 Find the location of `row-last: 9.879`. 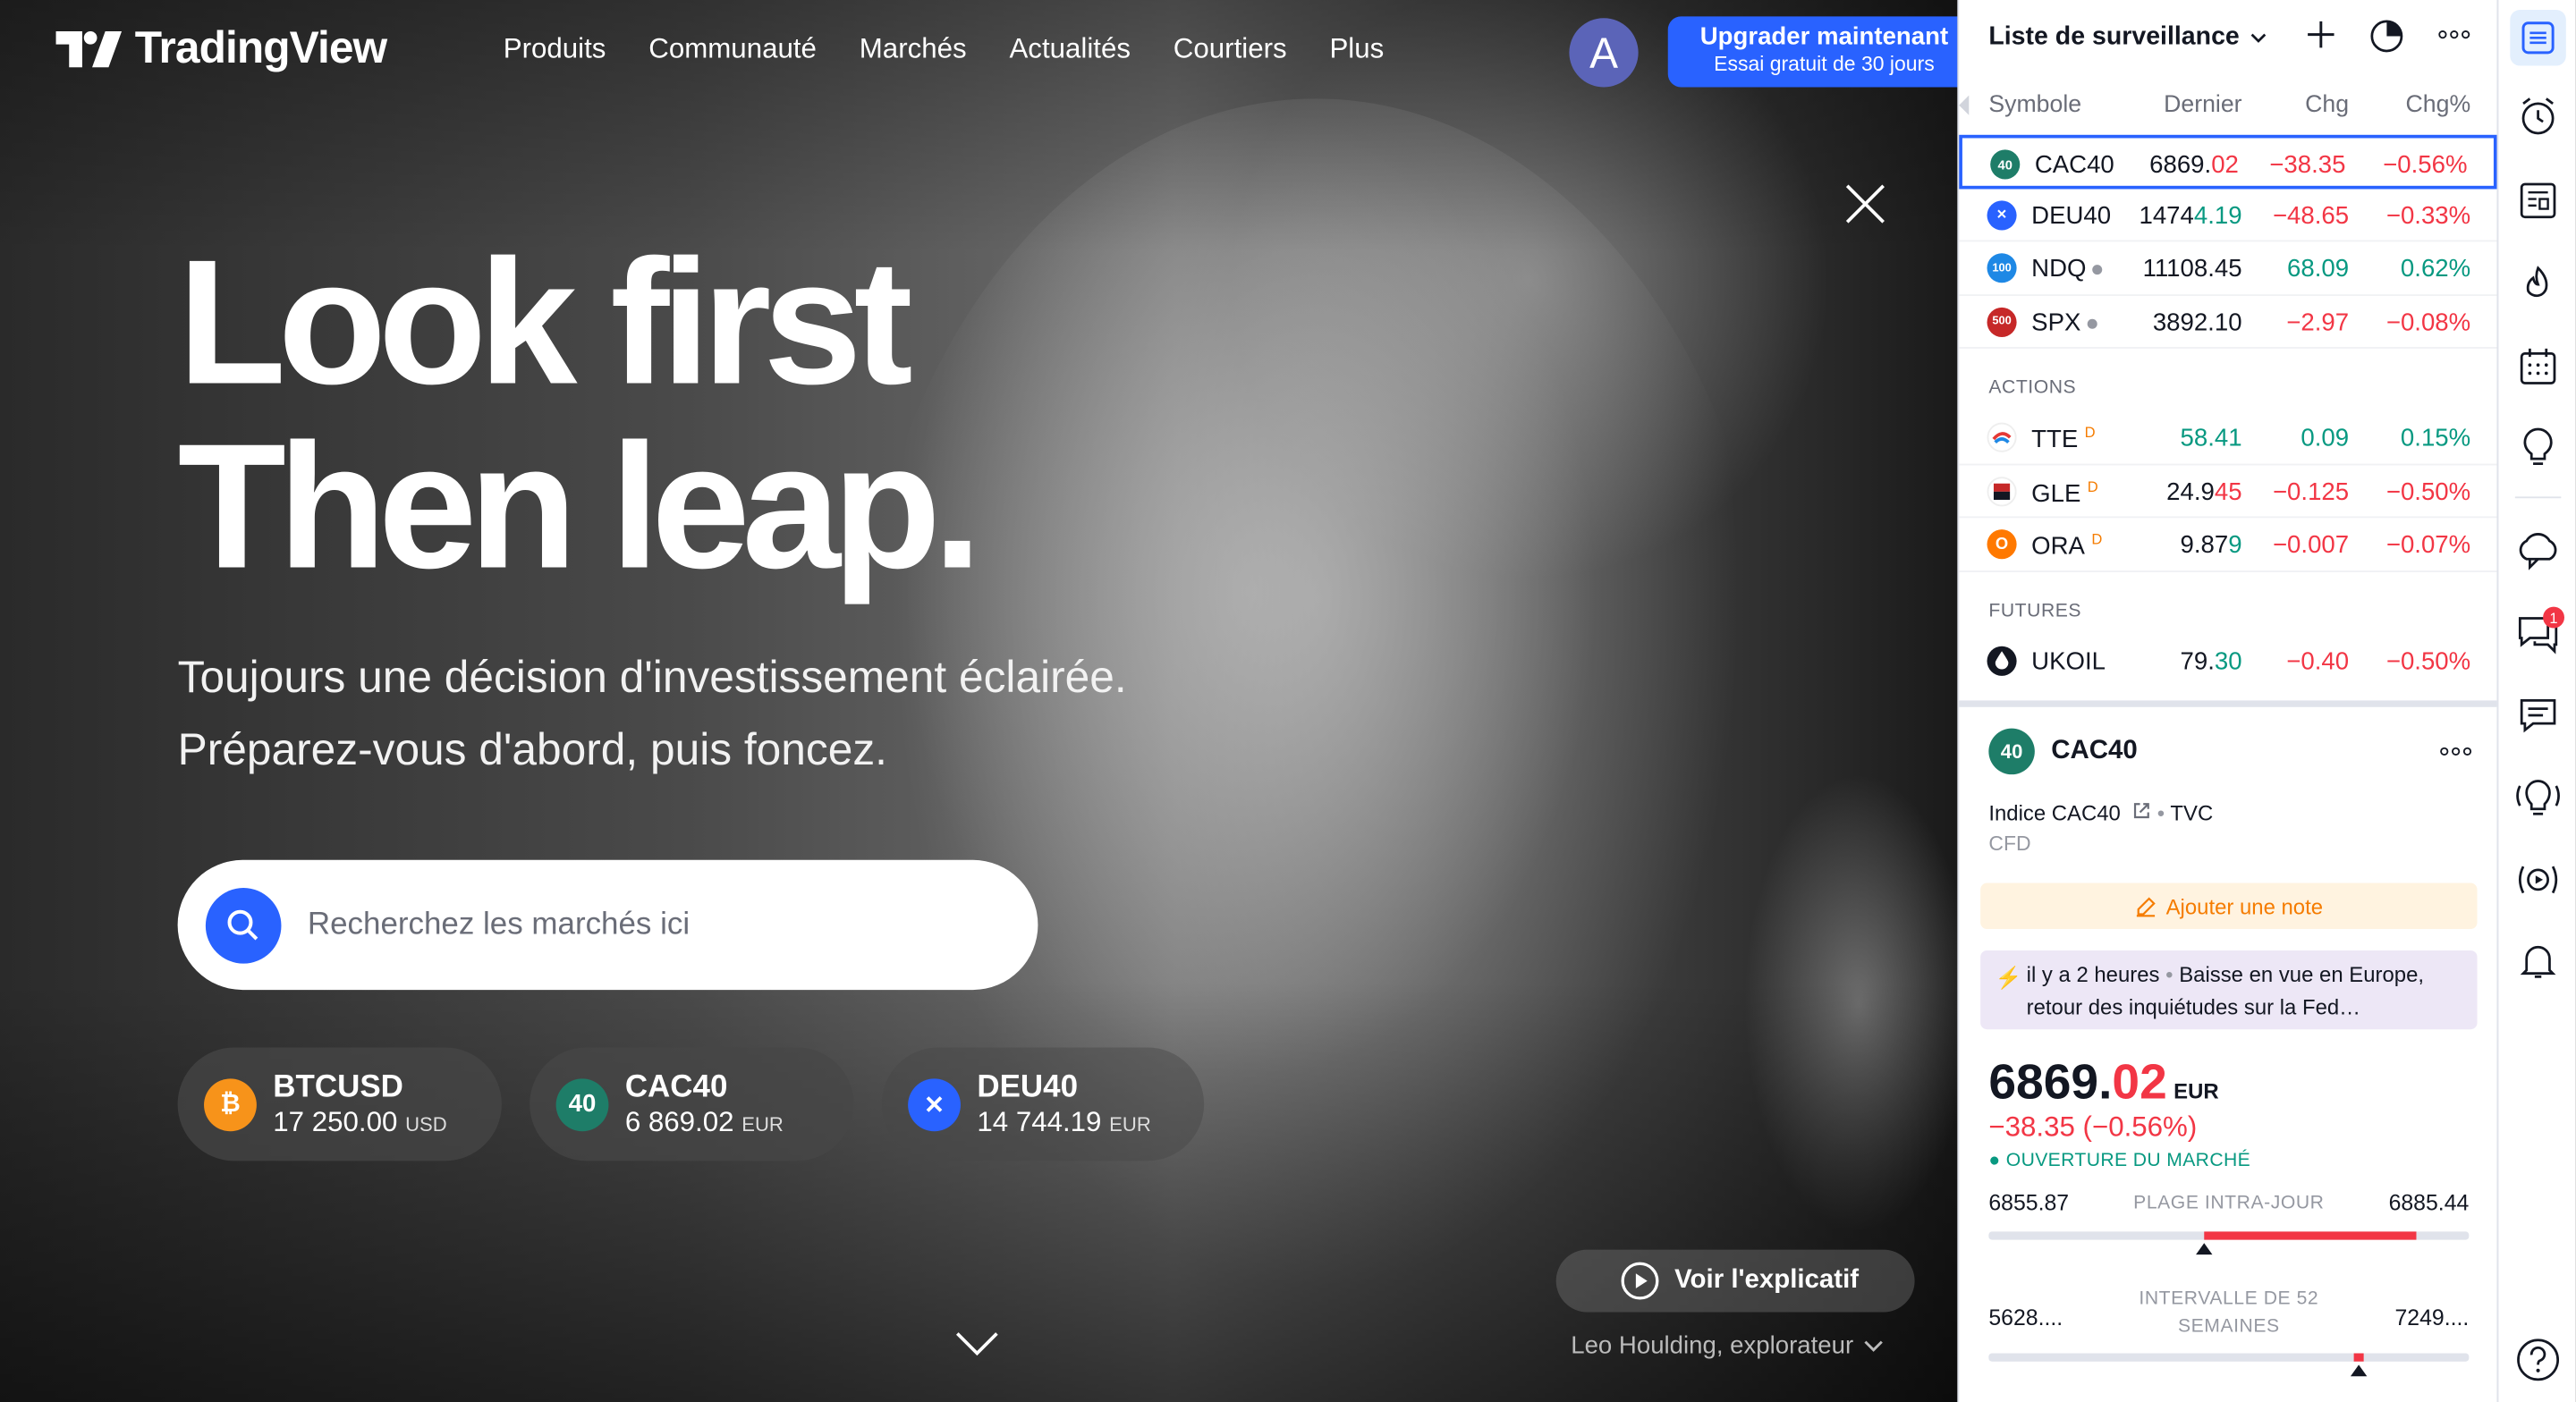

row-last: 9.879 is located at coordinates (2211, 545).